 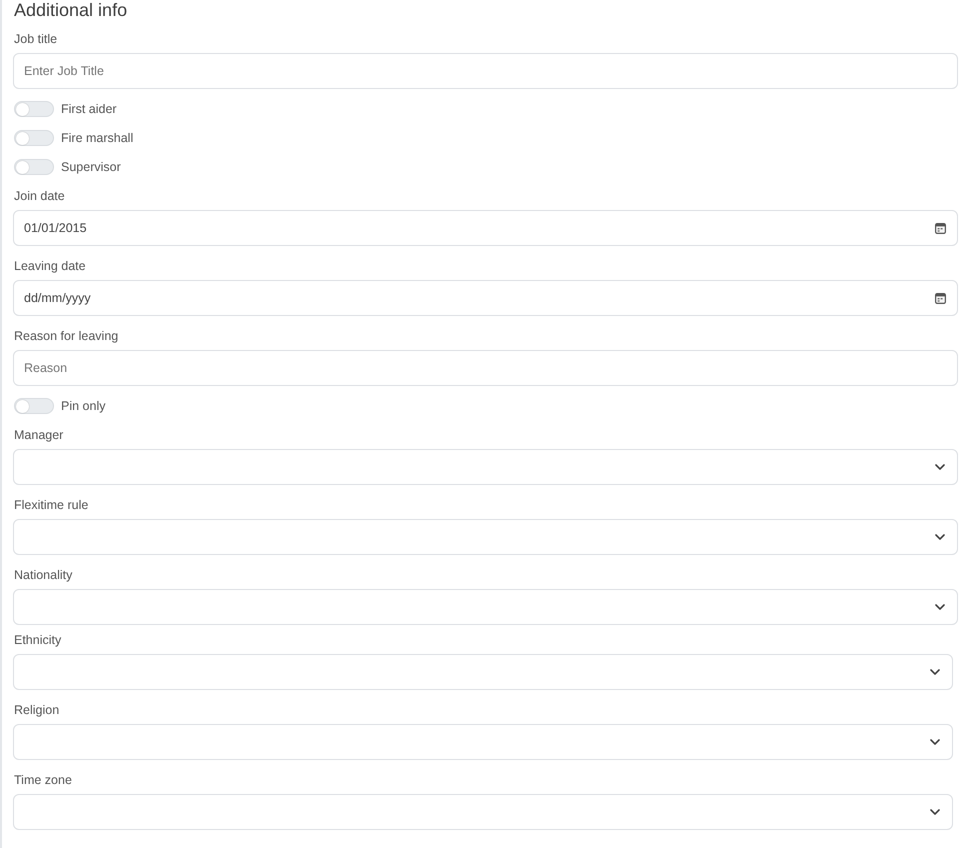 I want to click on field-label: Ethnicity, so click(x=37, y=640).